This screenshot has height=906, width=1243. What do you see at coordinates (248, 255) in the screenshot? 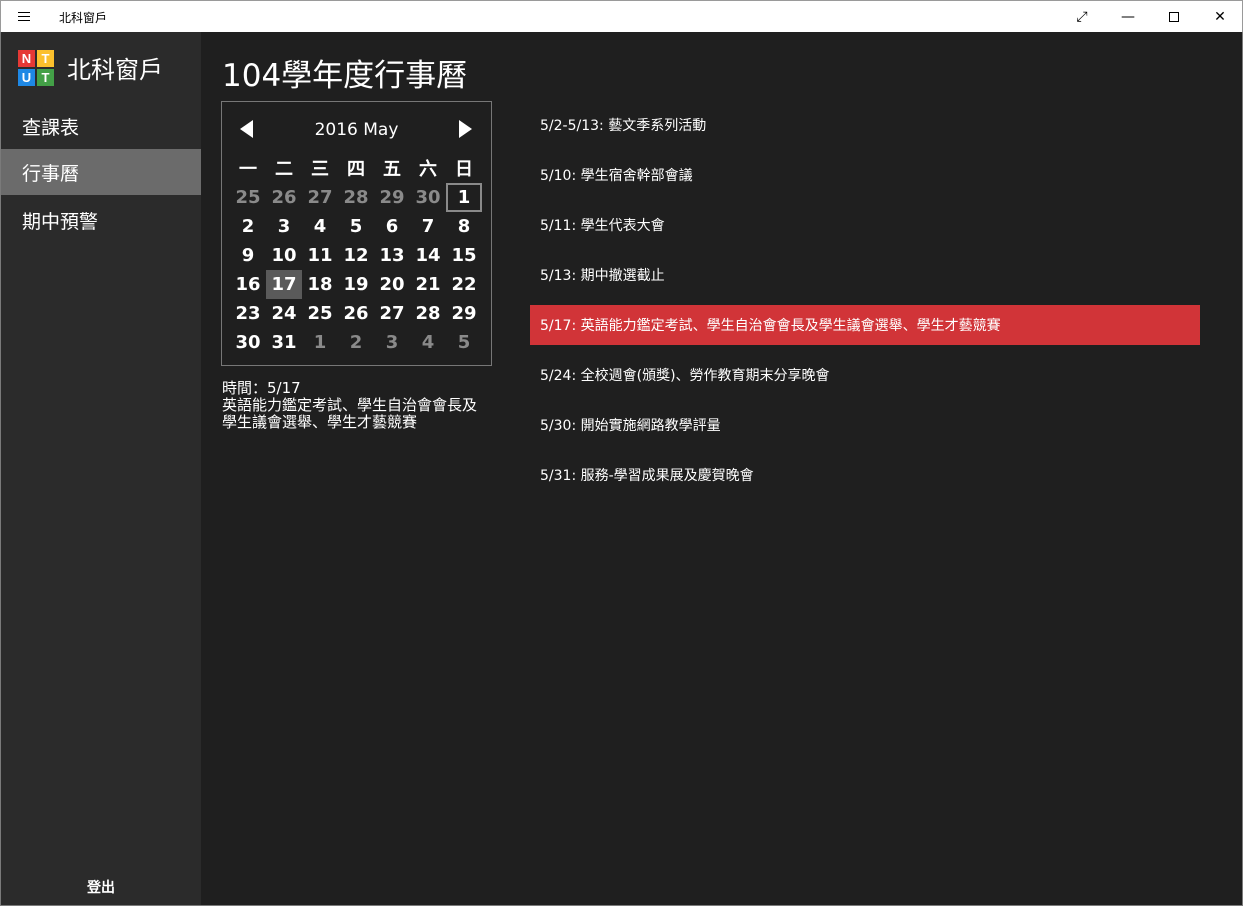
I see `calendar-day: 9` at bounding box center [248, 255].